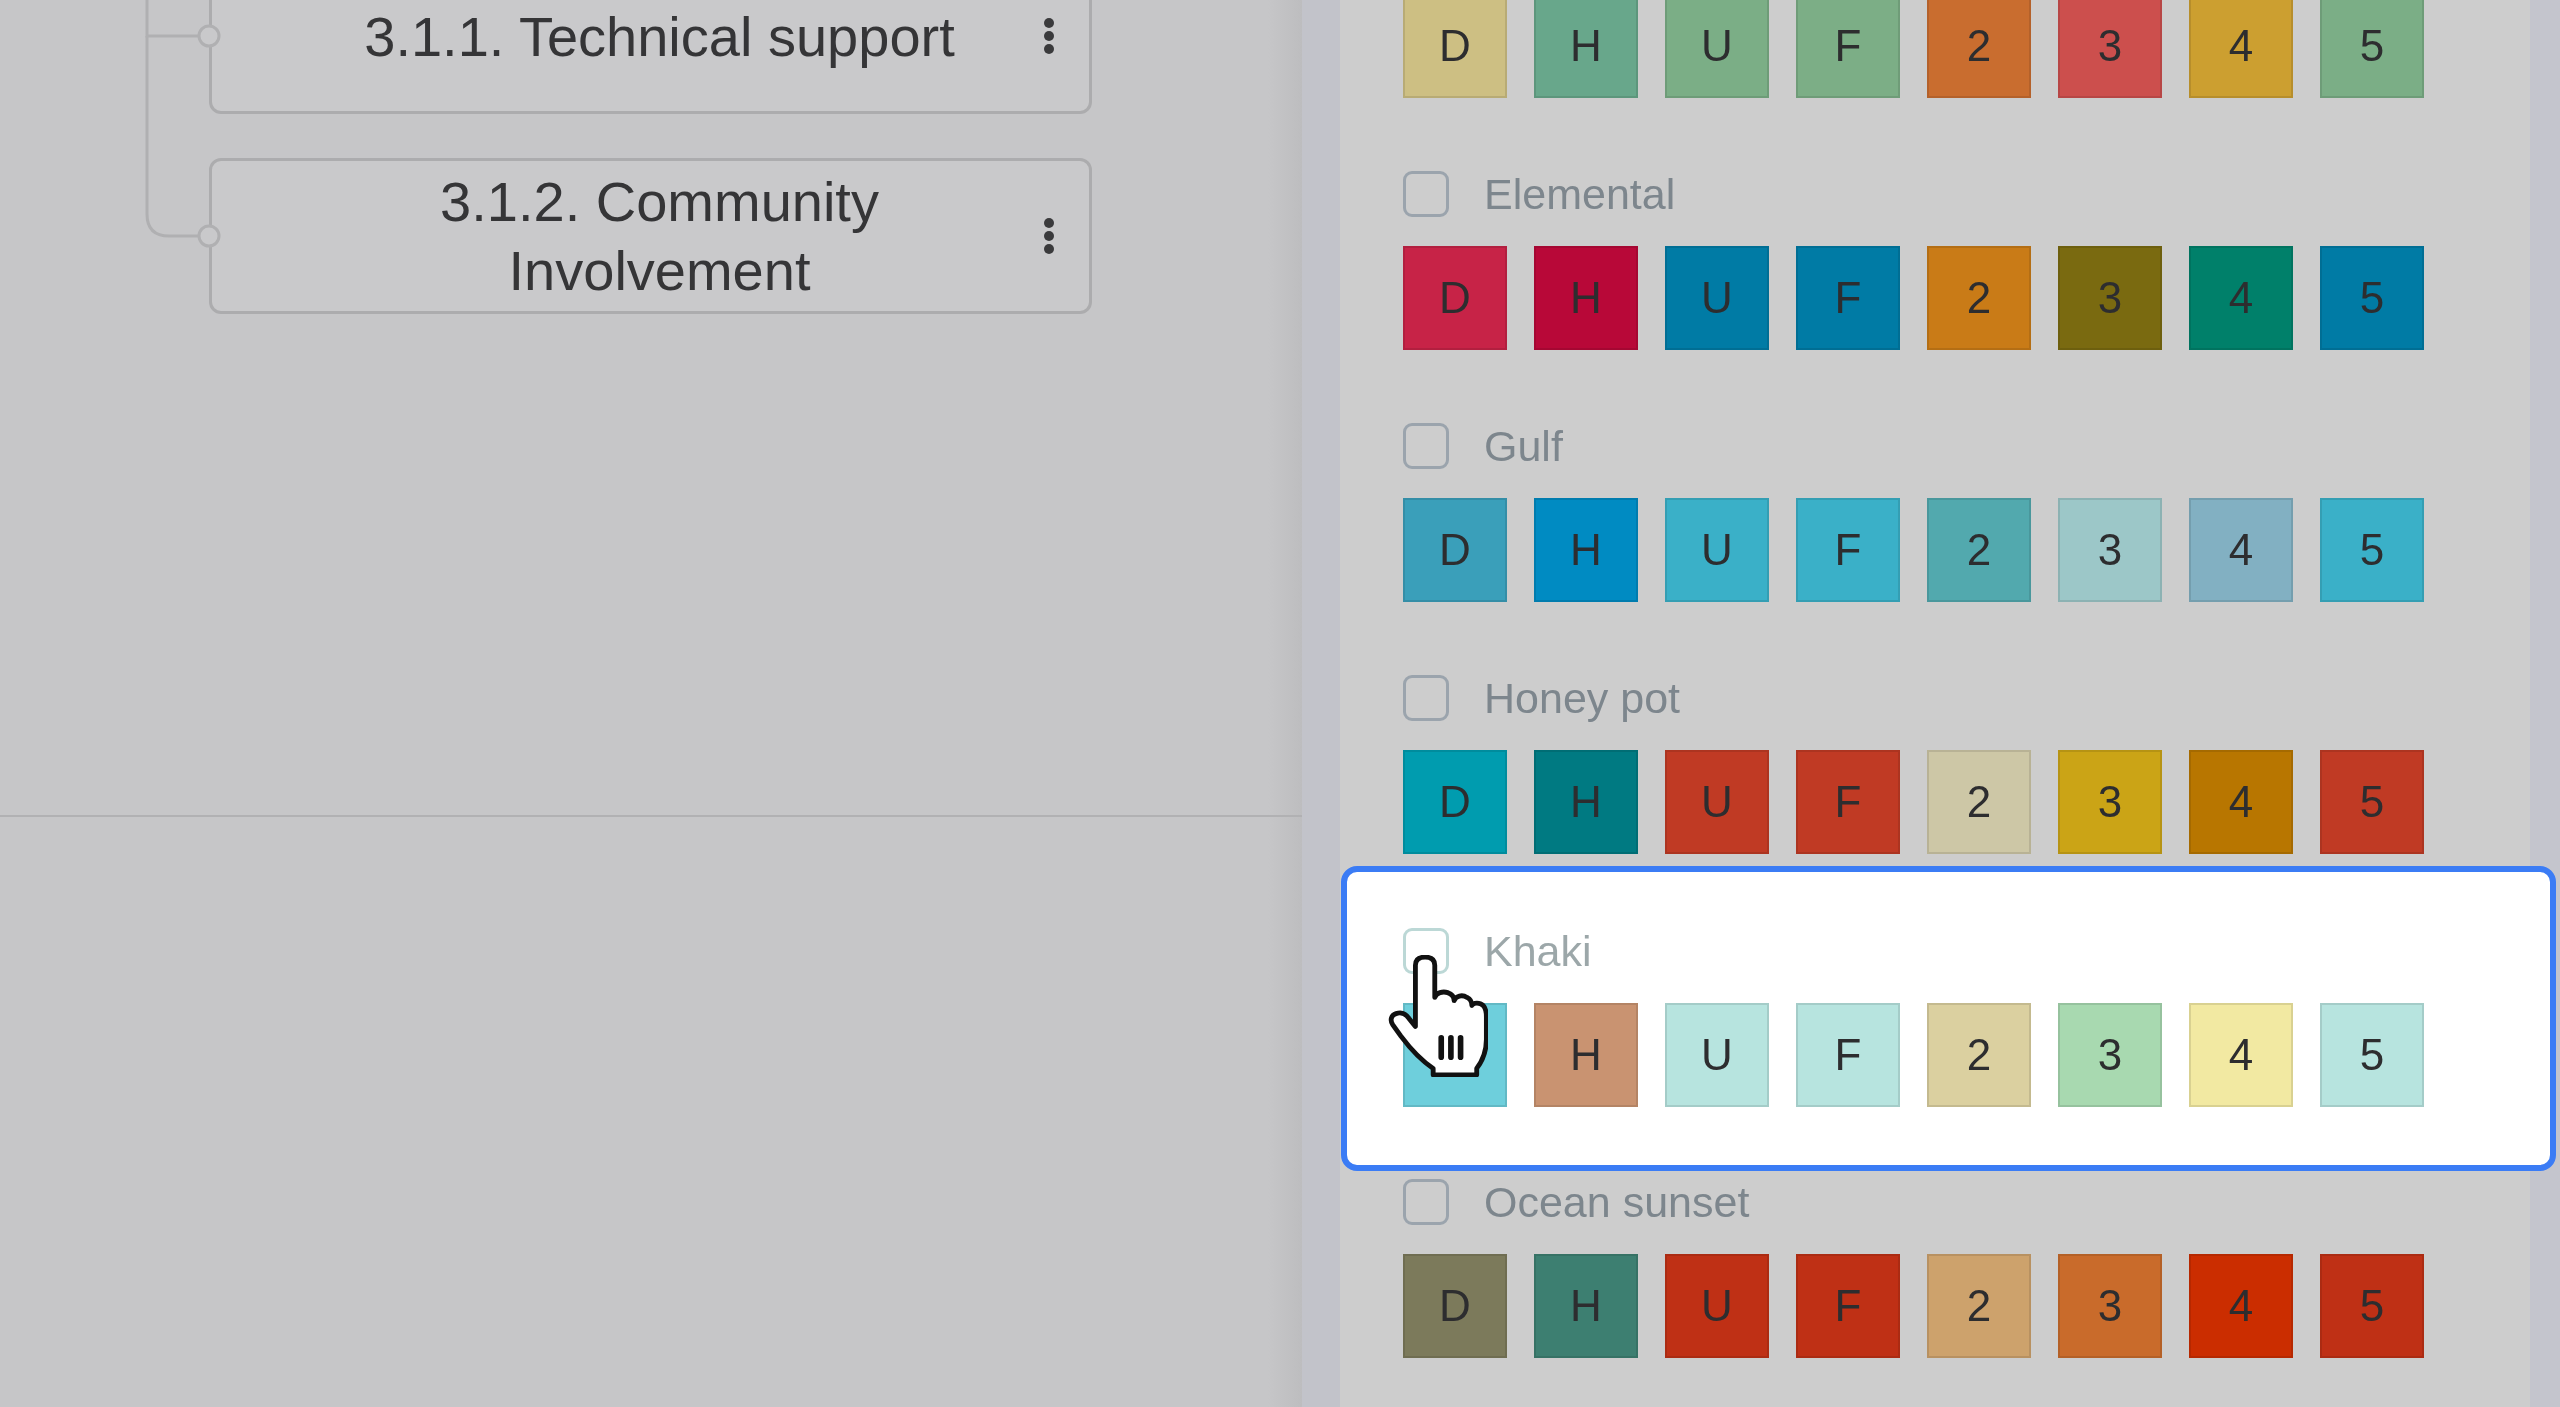 The image size is (2560, 1407). I want to click on palette-name: Honey pot, so click(1582, 698).